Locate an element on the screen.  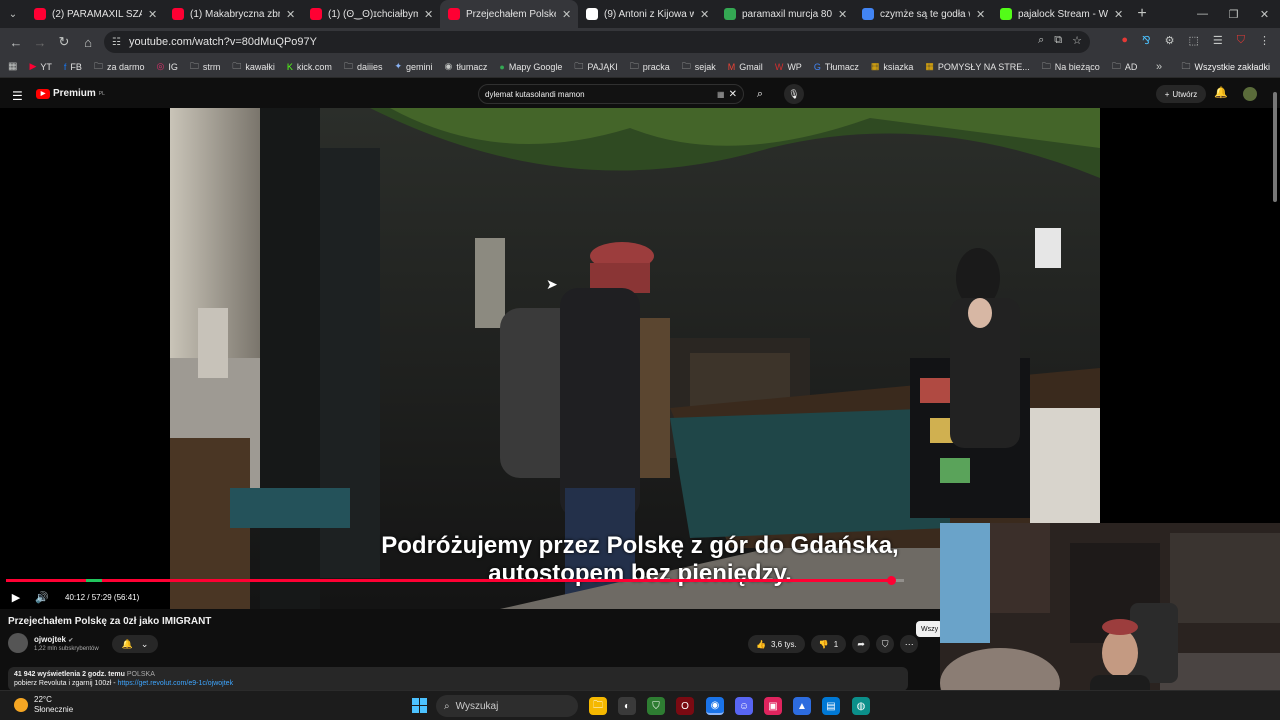
bookmark-item: Kkick.com is located at coordinates (309, 67).